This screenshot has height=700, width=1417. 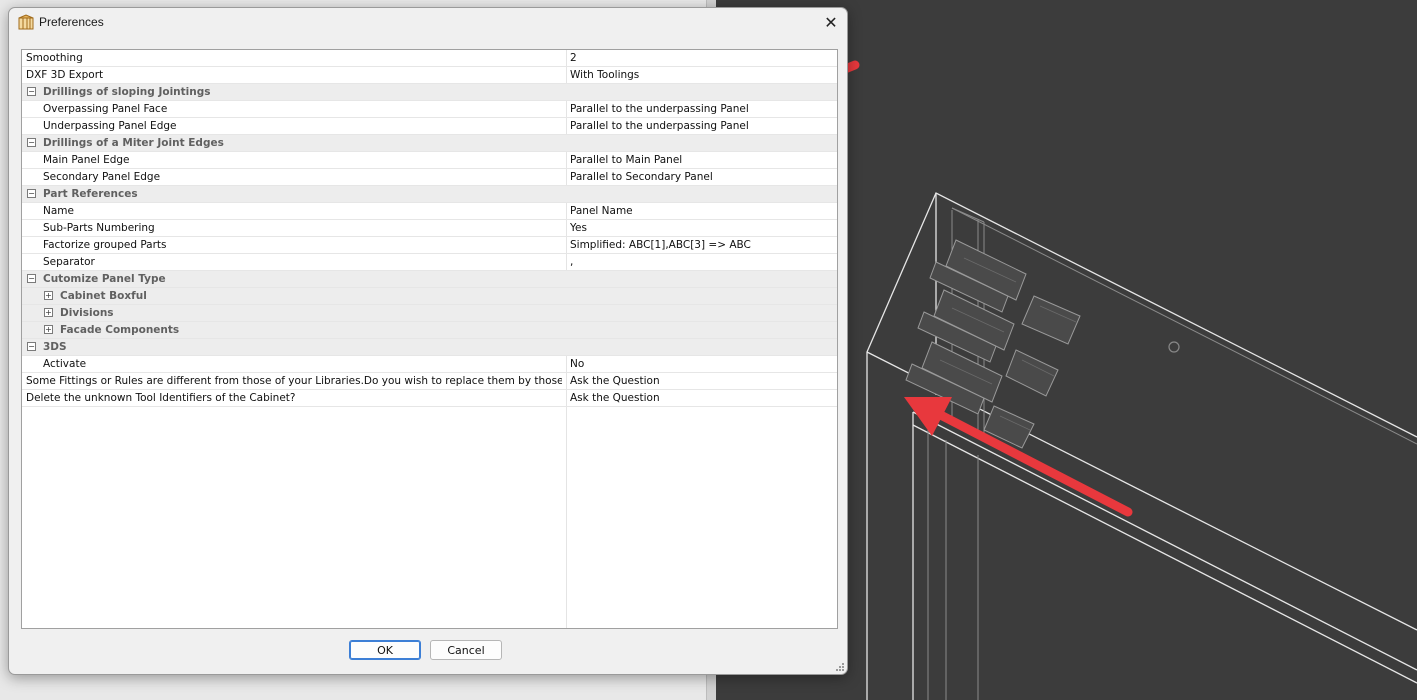 I want to click on property-row: Main Panel Edge Parallel to Main Panel, so click(x=429, y=160).